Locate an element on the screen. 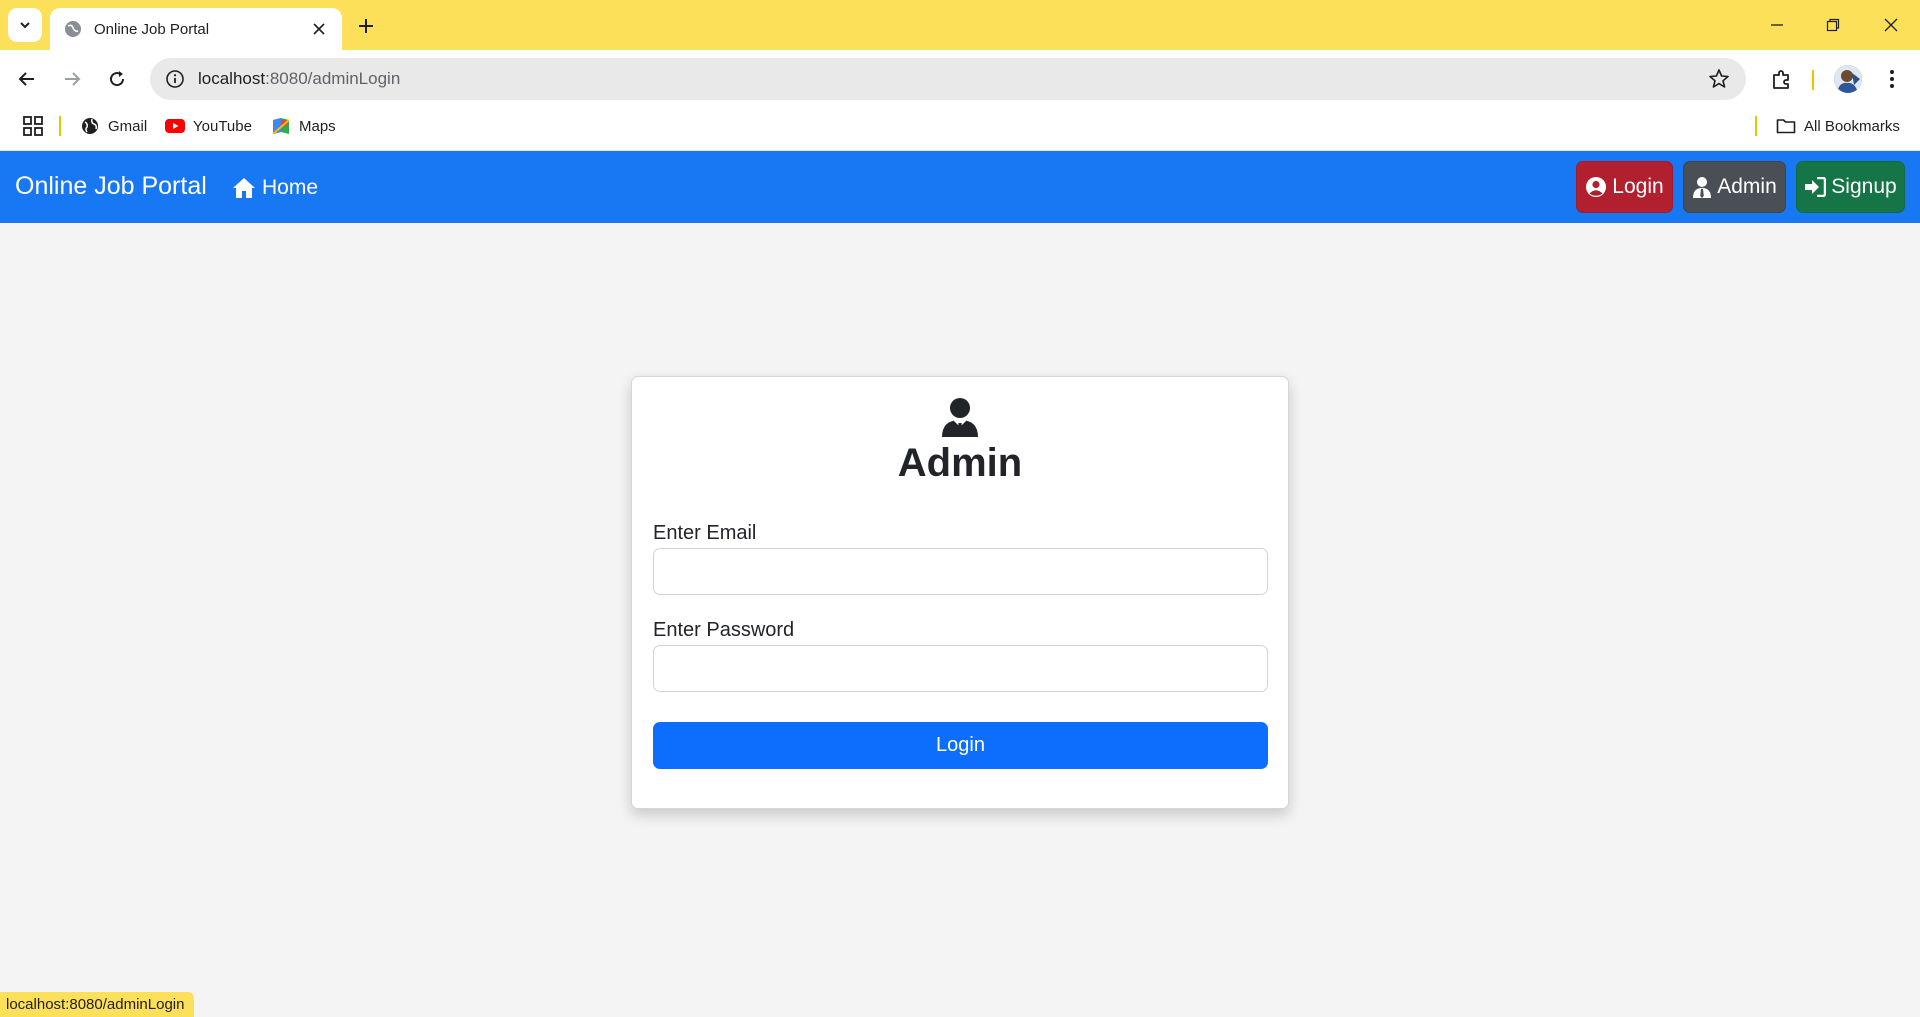  bookmark-label: Maps is located at coordinates (317, 126).